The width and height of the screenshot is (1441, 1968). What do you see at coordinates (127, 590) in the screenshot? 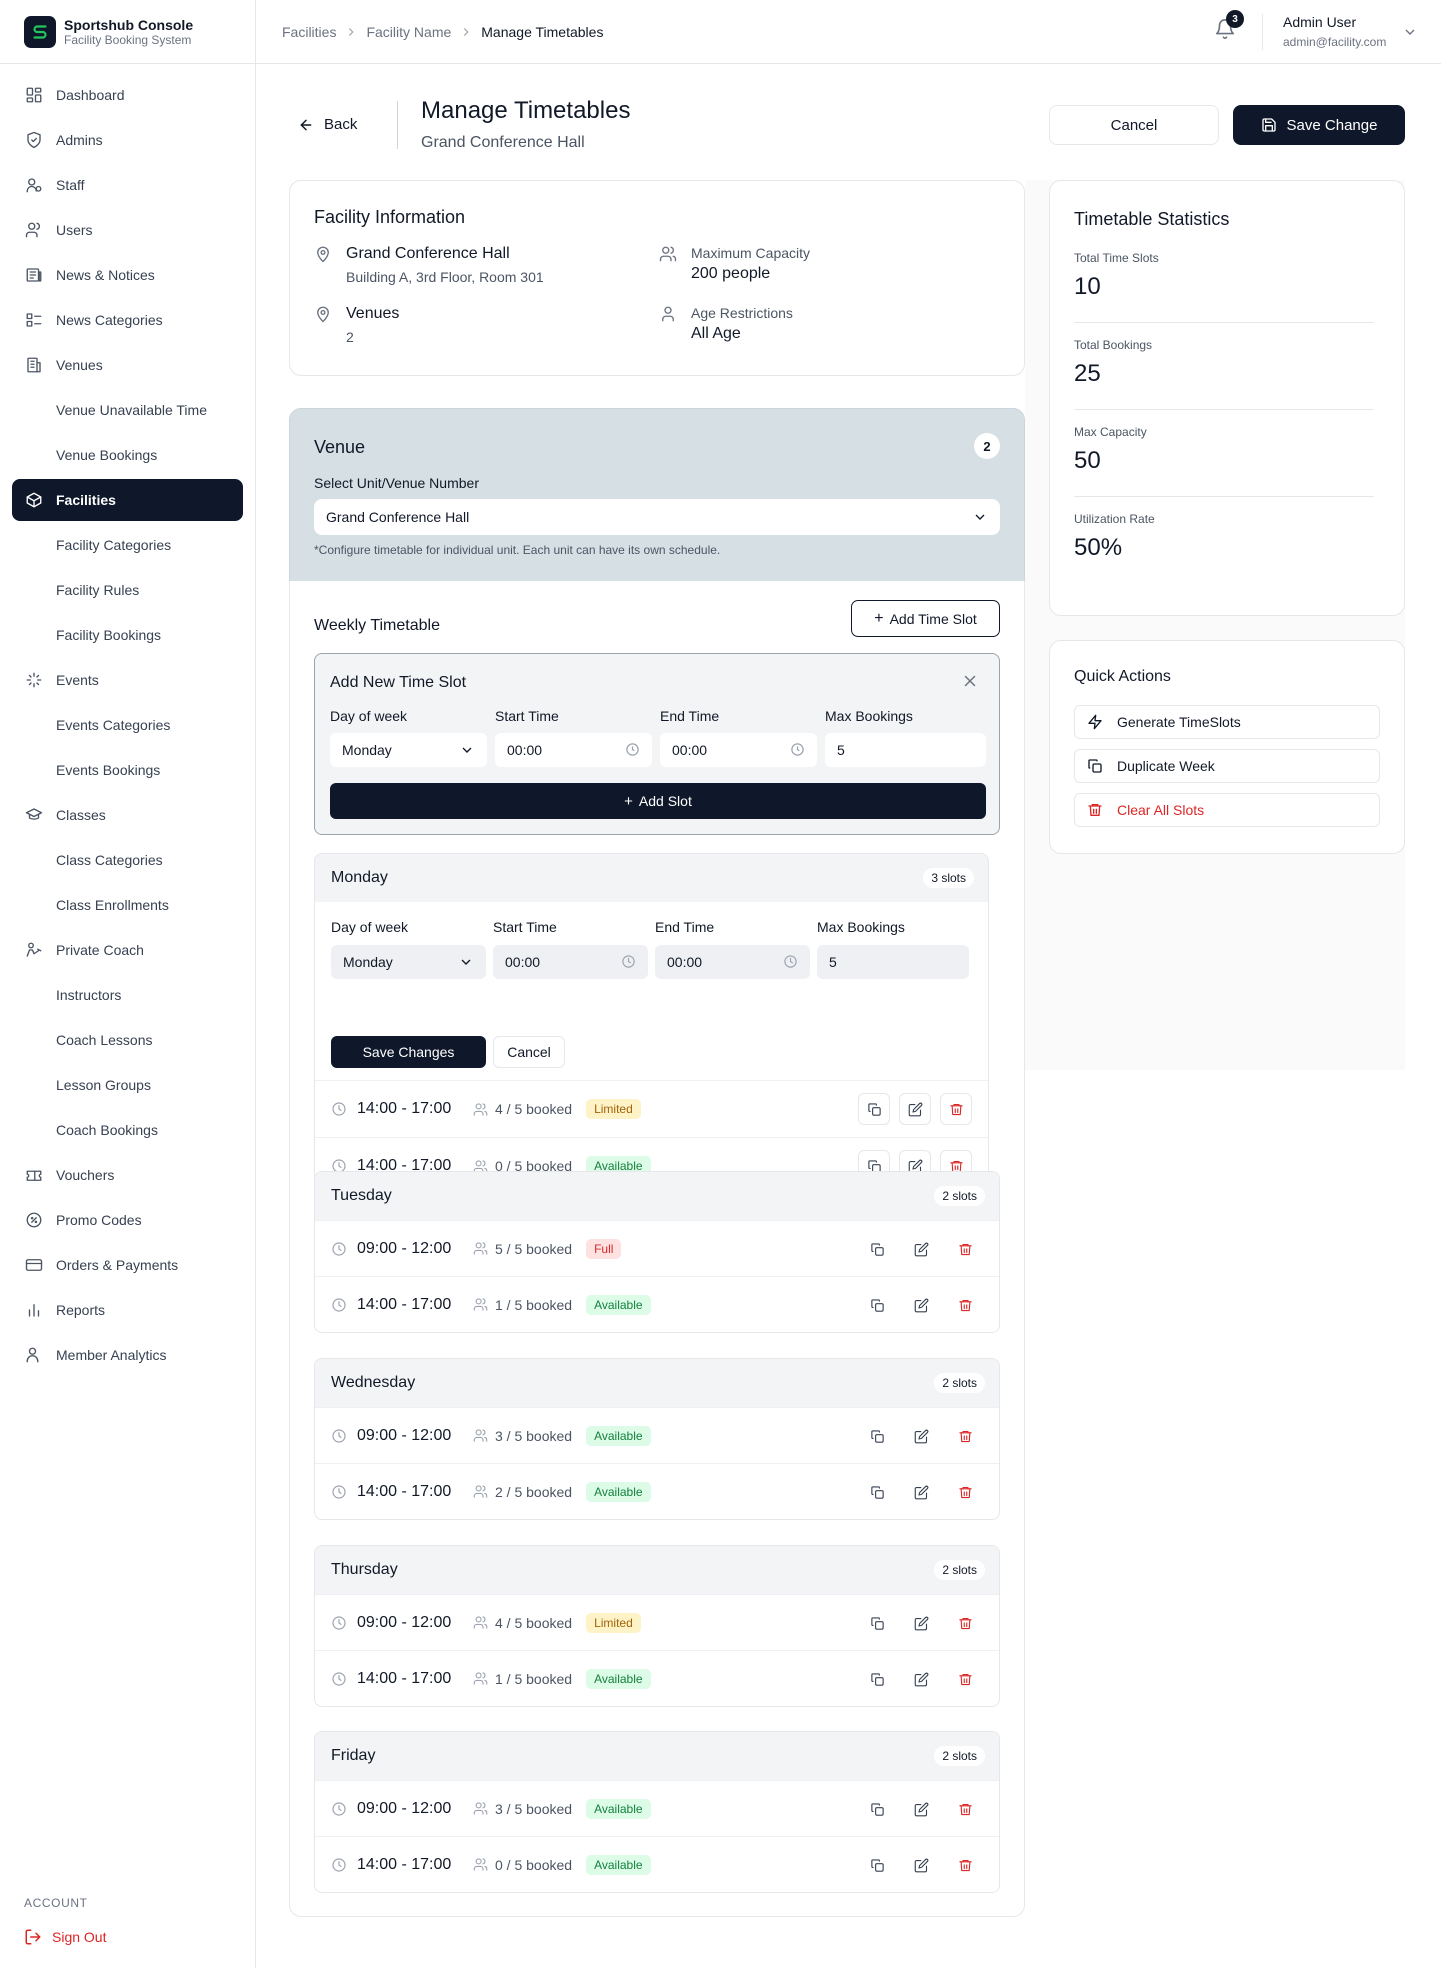
I see `sidebar-item-facility-rules: Facility Rules` at bounding box center [127, 590].